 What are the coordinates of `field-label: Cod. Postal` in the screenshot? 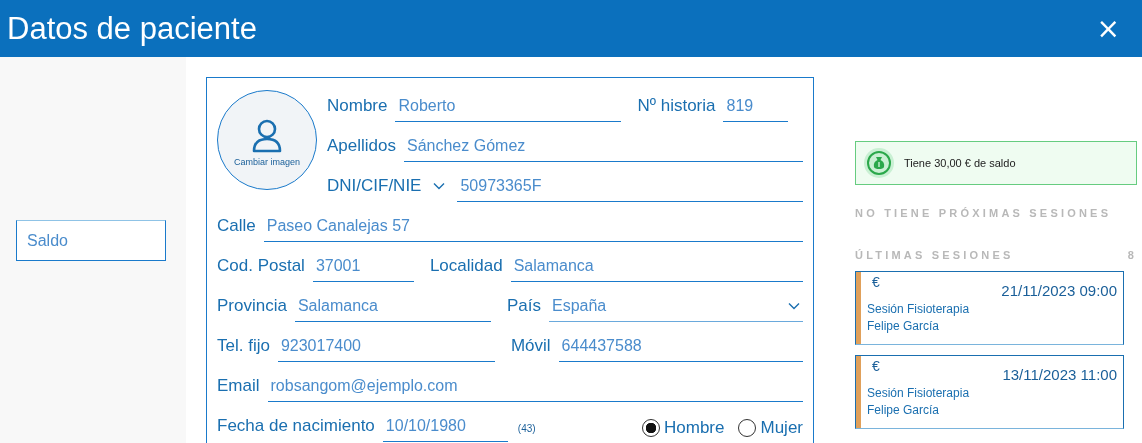 It's located at (261, 266).